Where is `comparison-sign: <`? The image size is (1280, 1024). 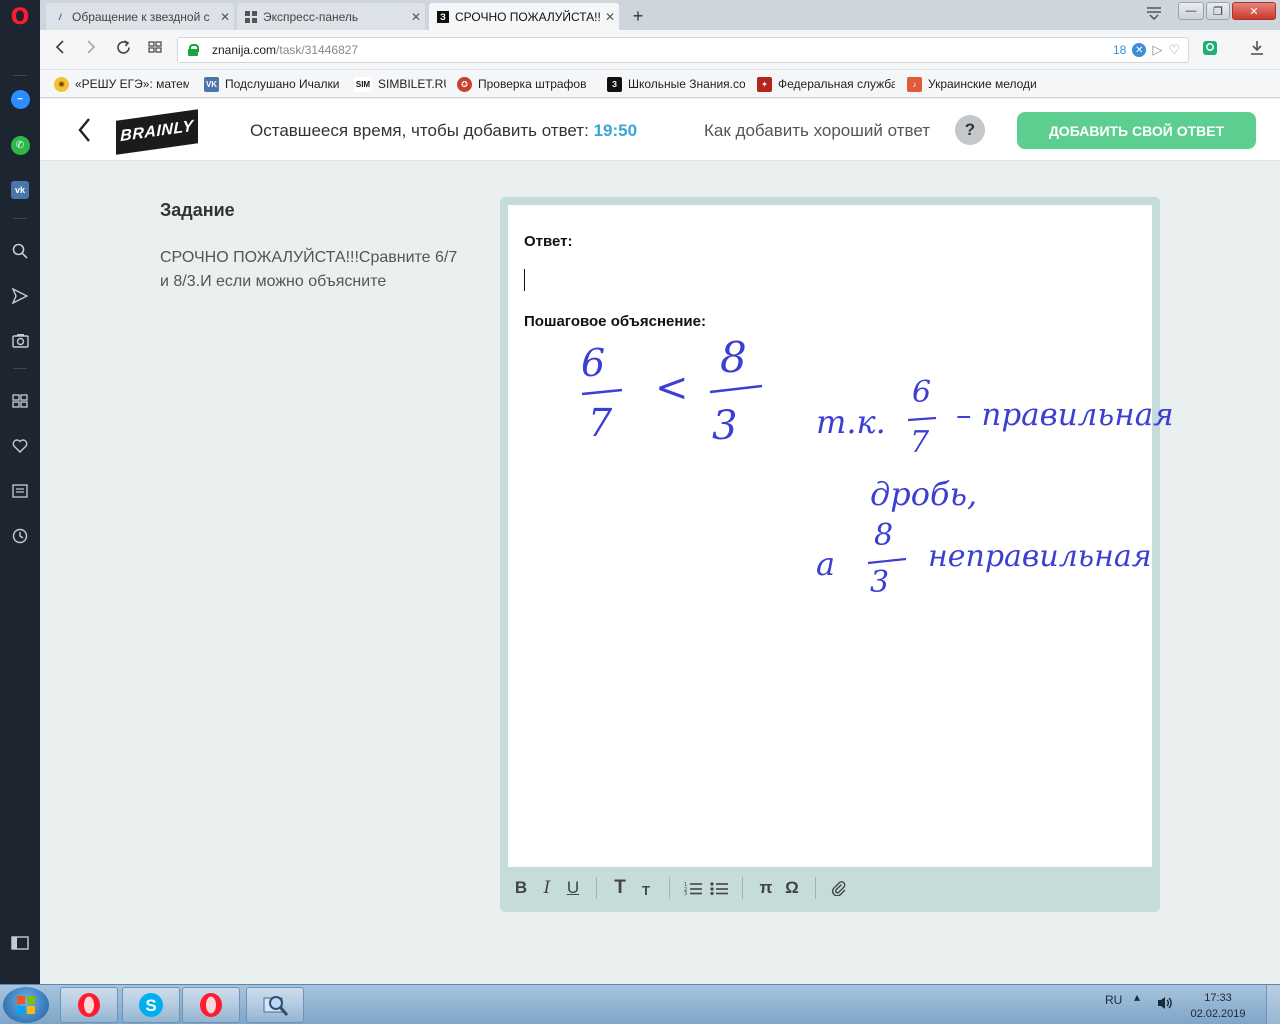 comparison-sign: < is located at coordinates (672, 388).